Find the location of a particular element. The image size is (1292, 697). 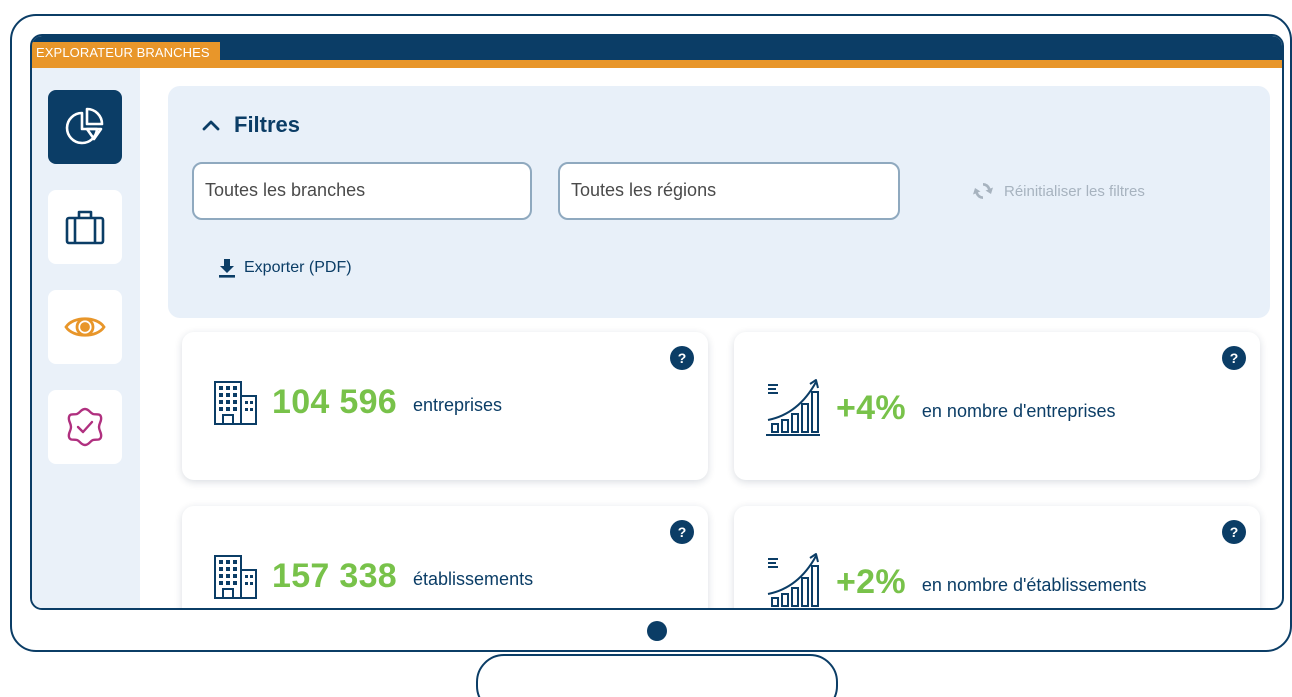

kpi-value: 157 338 is located at coordinates (335, 575).